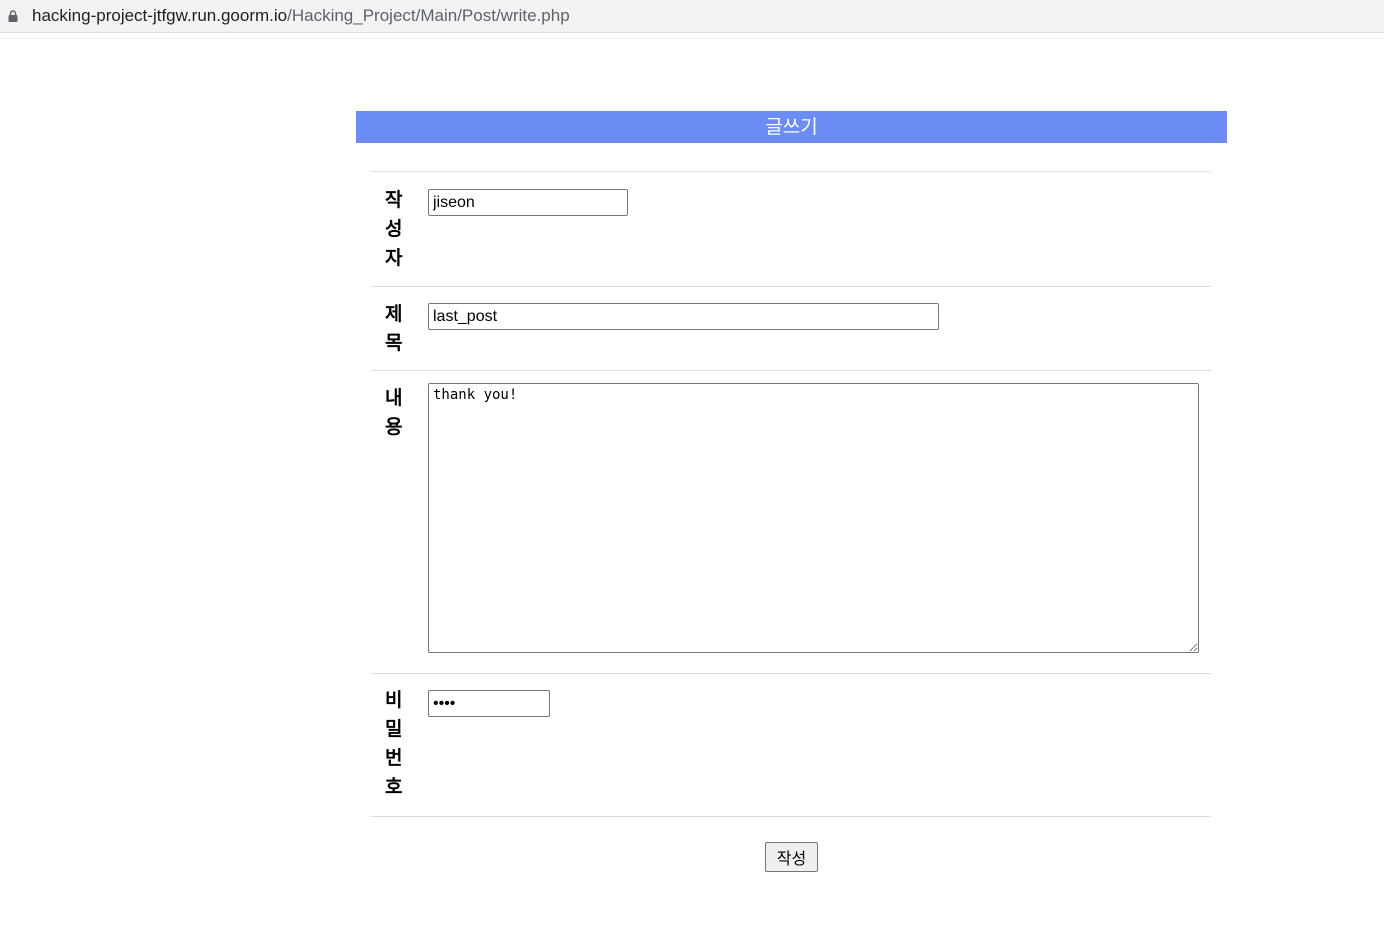  Describe the element at coordinates (394, 412) in the screenshot. I see `content-label: 내용` at that location.